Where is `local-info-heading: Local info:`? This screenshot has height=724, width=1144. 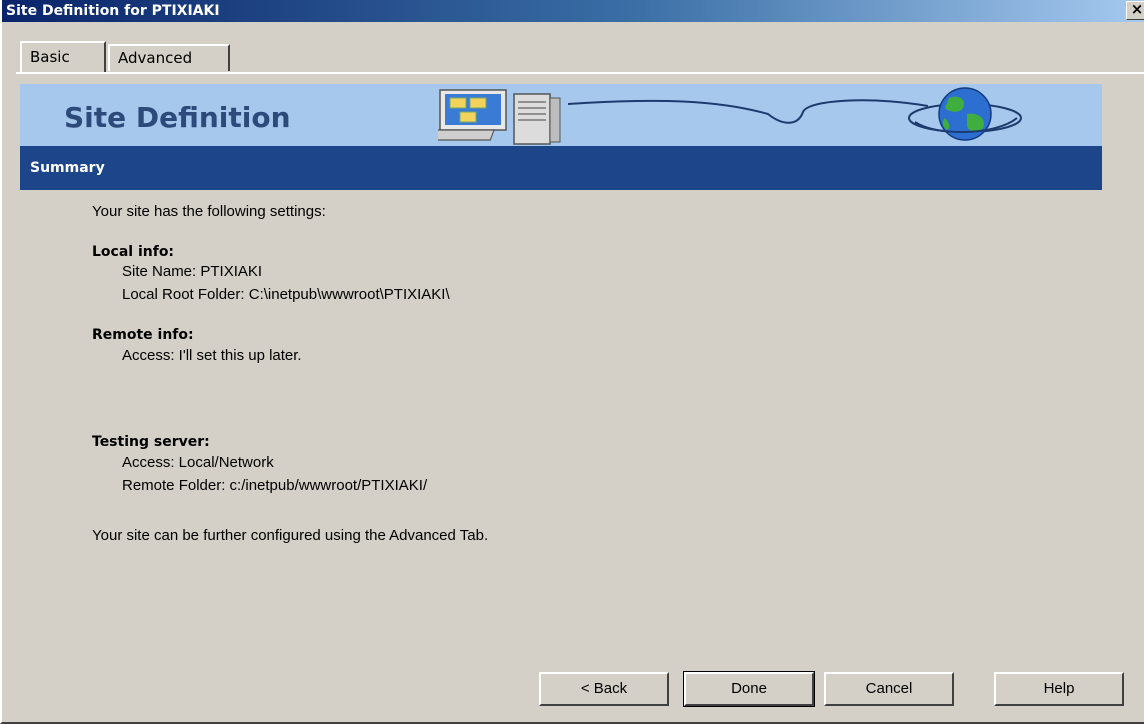 local-info-heading: Local info: is located at coordinates (133, 252).